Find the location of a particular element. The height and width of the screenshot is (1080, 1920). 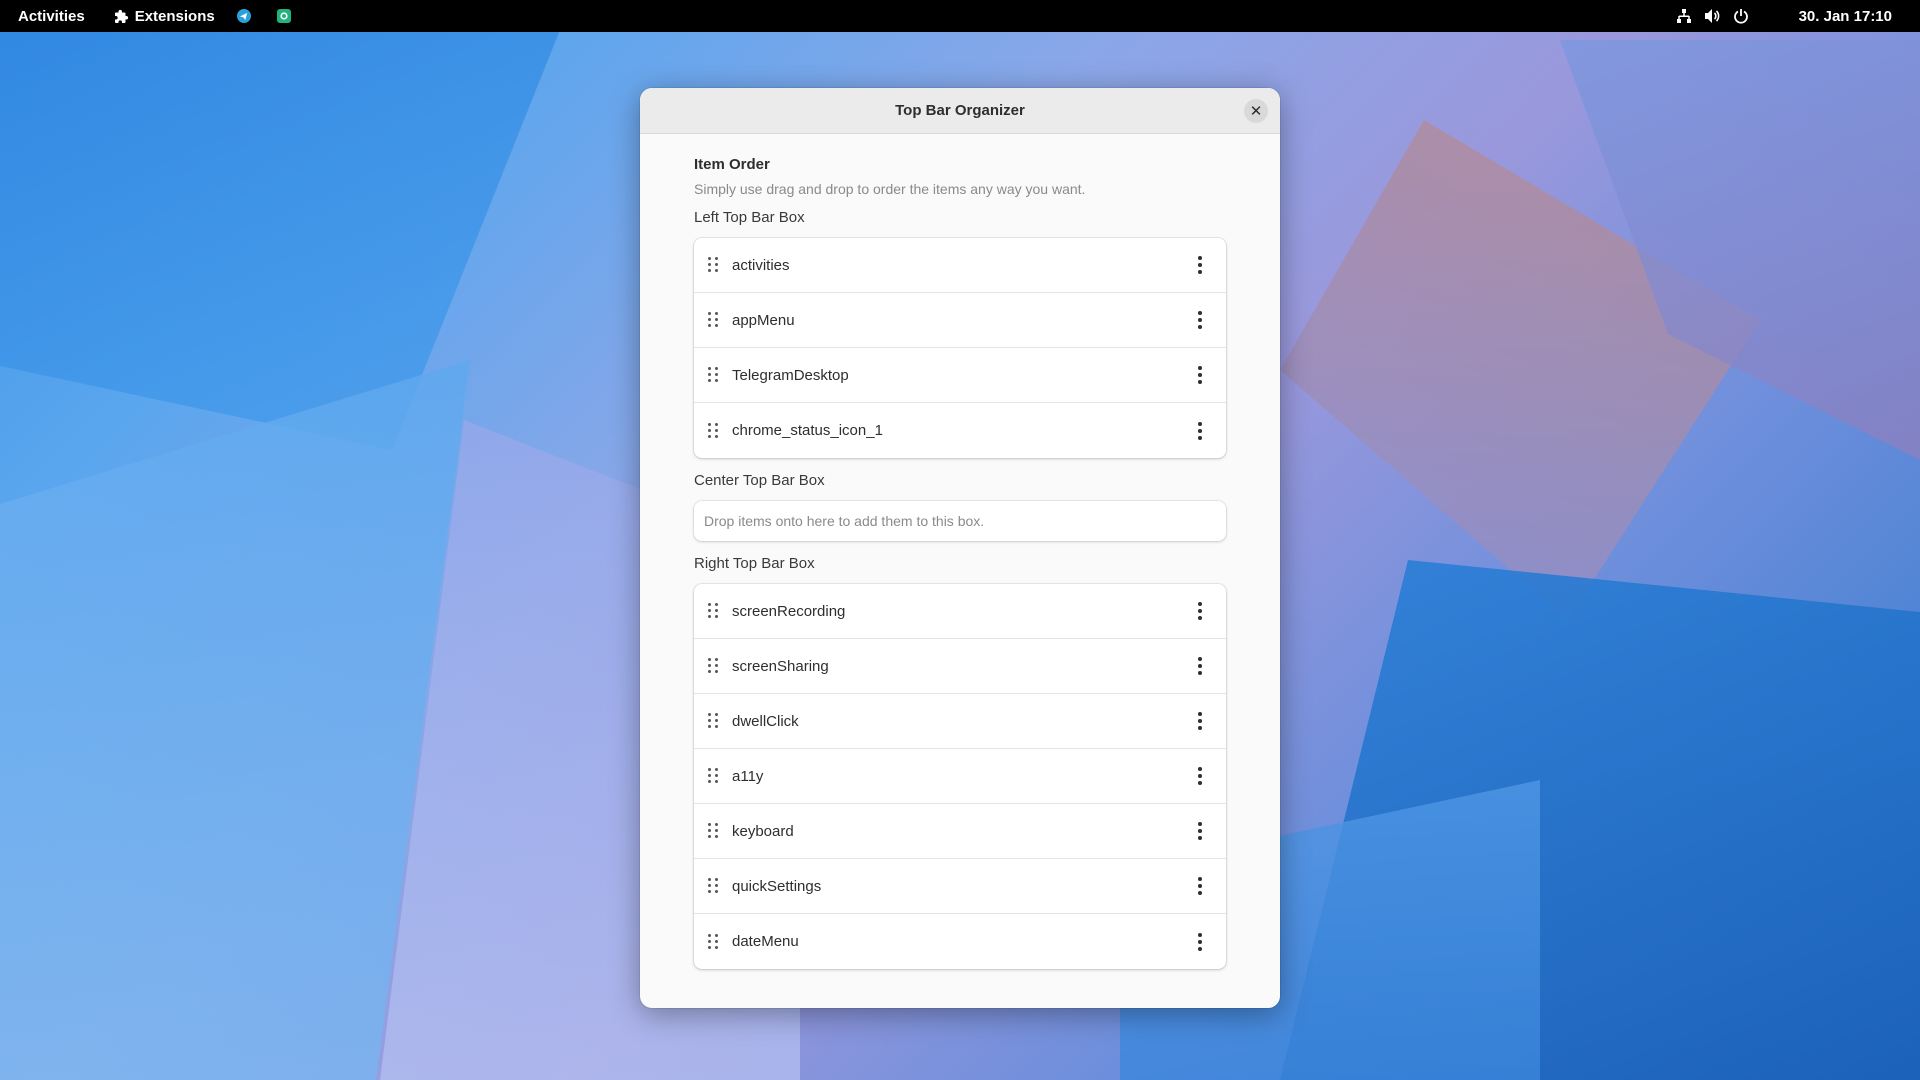

list-item: appMenu is located at coordinates (960, 320).